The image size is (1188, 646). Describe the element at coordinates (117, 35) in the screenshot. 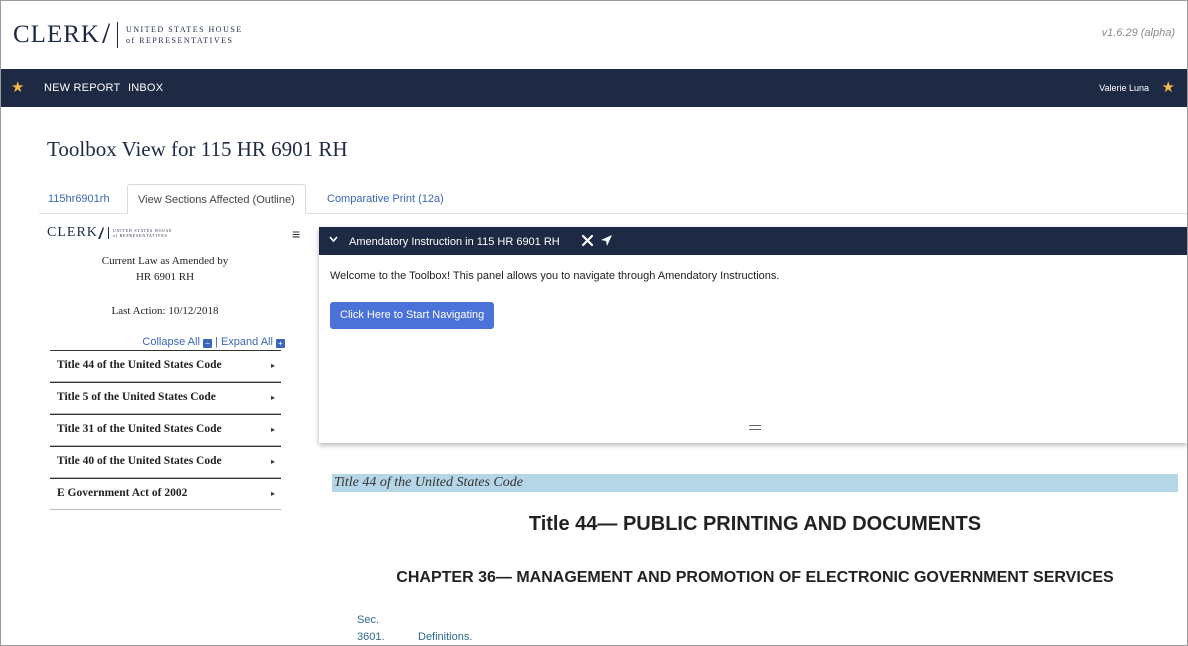

I see `logo-divider` at that location.